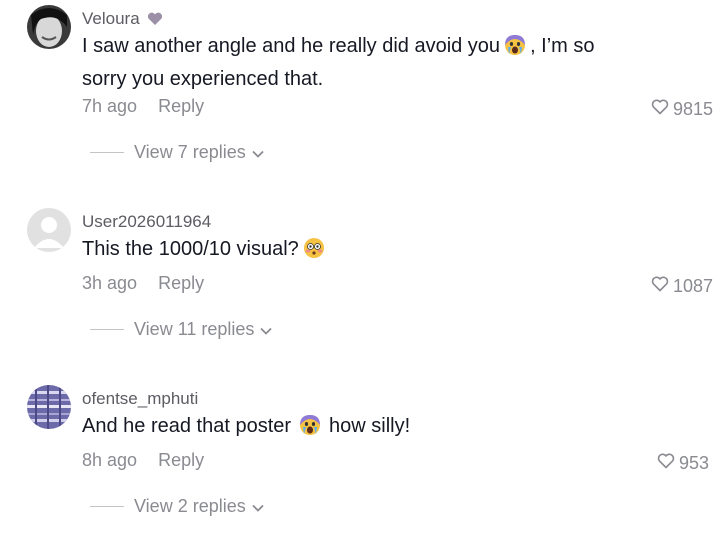 This screenshot has width=727, height=552. I want to click on view-replies-label: View 11 replies, so click(194, 329).